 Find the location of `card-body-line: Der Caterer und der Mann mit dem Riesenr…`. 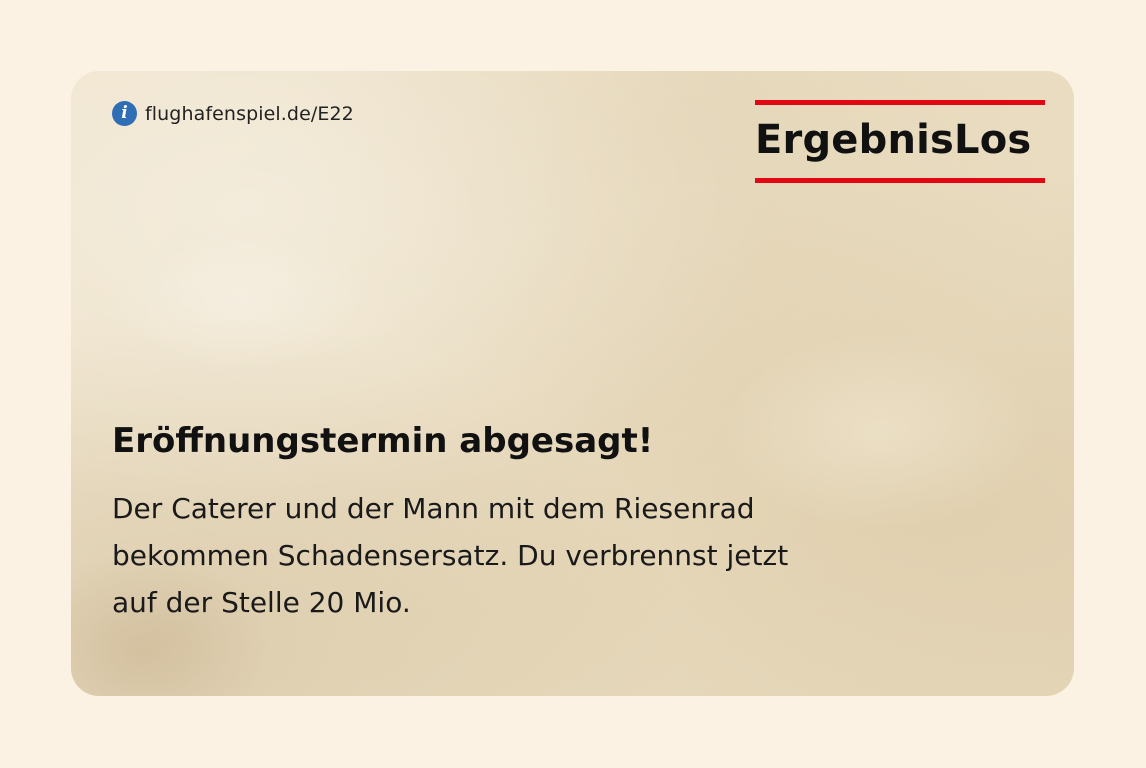

card-body-line: Der Caterer und der Mann mit dem Riesenr… is located at coordinates (433, 508).